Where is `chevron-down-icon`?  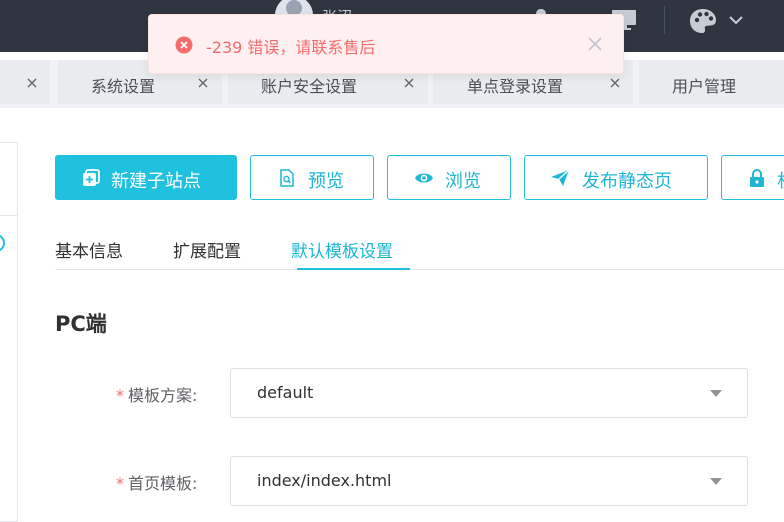
chevron-down-icon is located at coordinates (736, 20).